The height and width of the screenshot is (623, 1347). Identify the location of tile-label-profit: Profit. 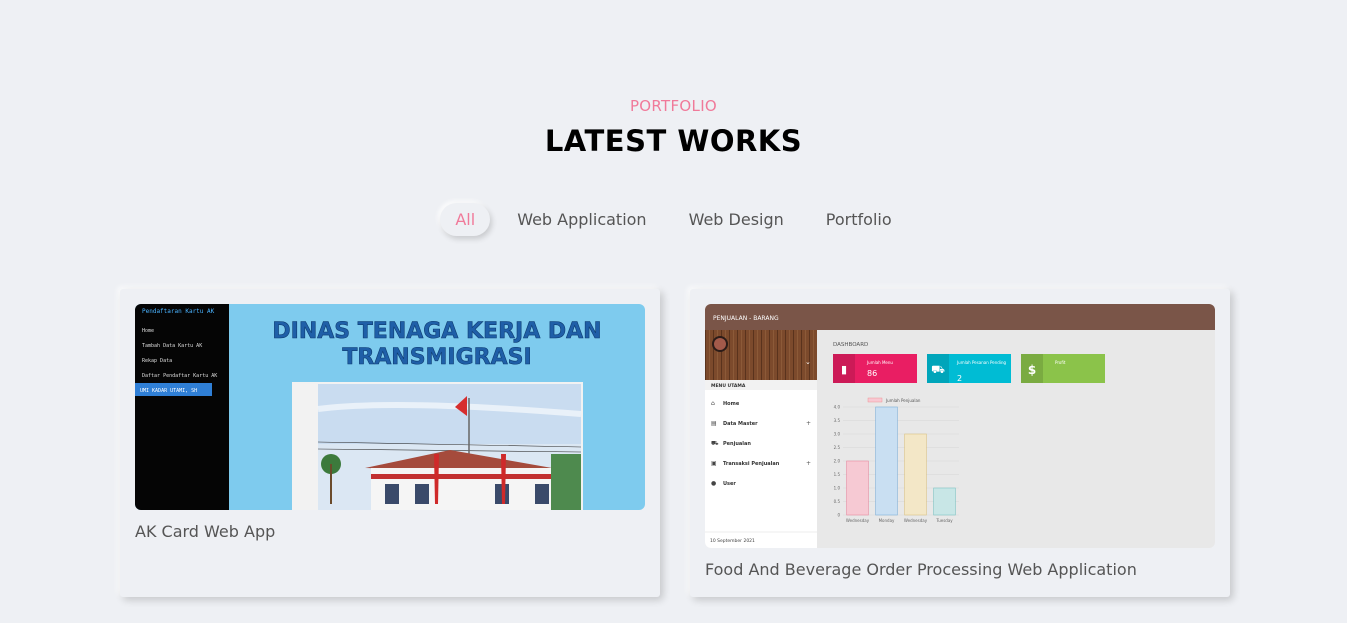
(1060, 362).